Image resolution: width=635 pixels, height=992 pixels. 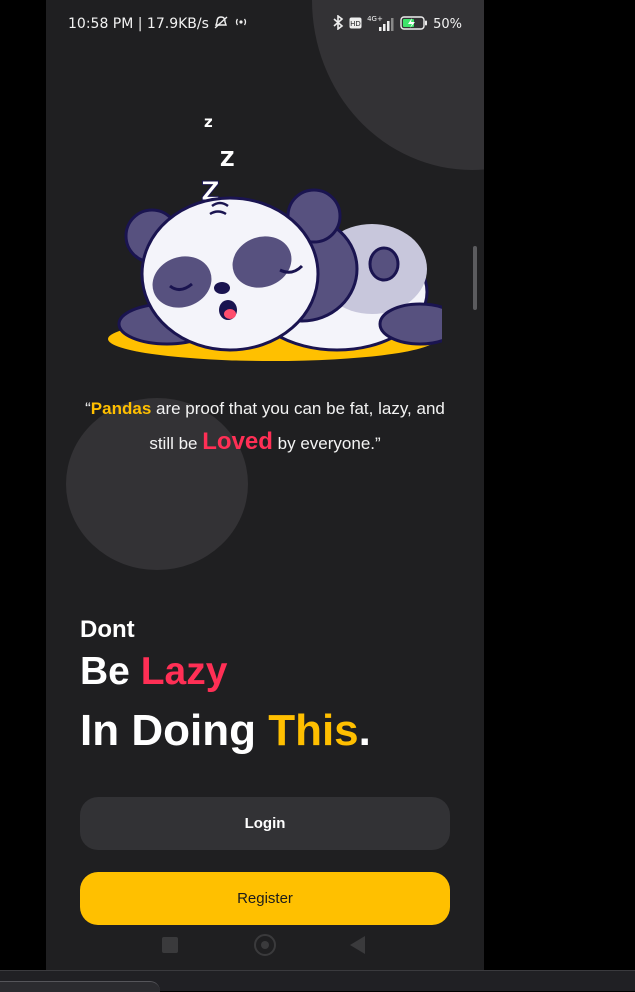 I want to click on register-button-label: Register, so click(x=265, y=898).